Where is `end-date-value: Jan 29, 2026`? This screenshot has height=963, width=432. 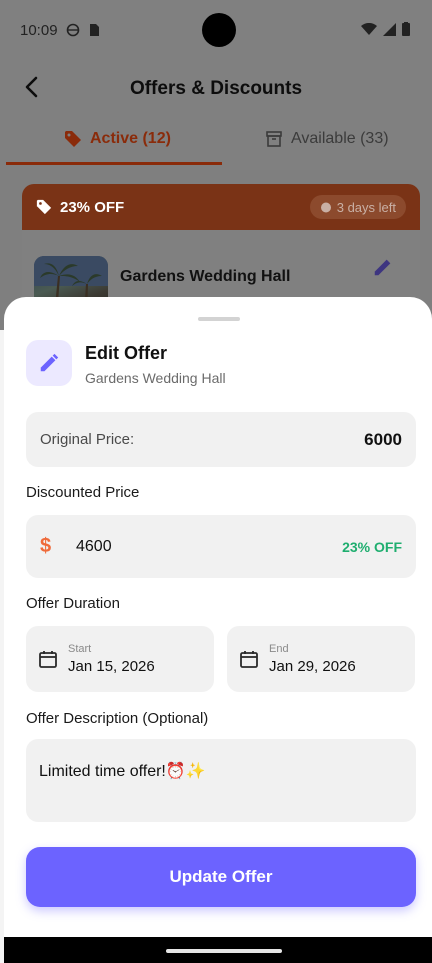 end-date-value: Jan 29, 2026 is located at coordinates (312, 666).